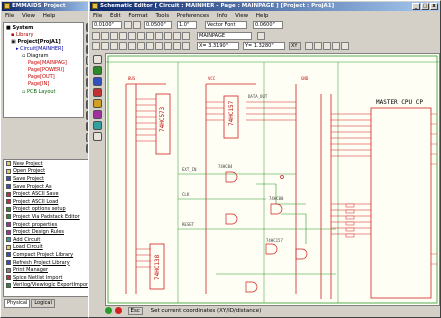 The width and height of the screenshot is (441, 318). I want to click on rotate-icon, so click(177, 46).